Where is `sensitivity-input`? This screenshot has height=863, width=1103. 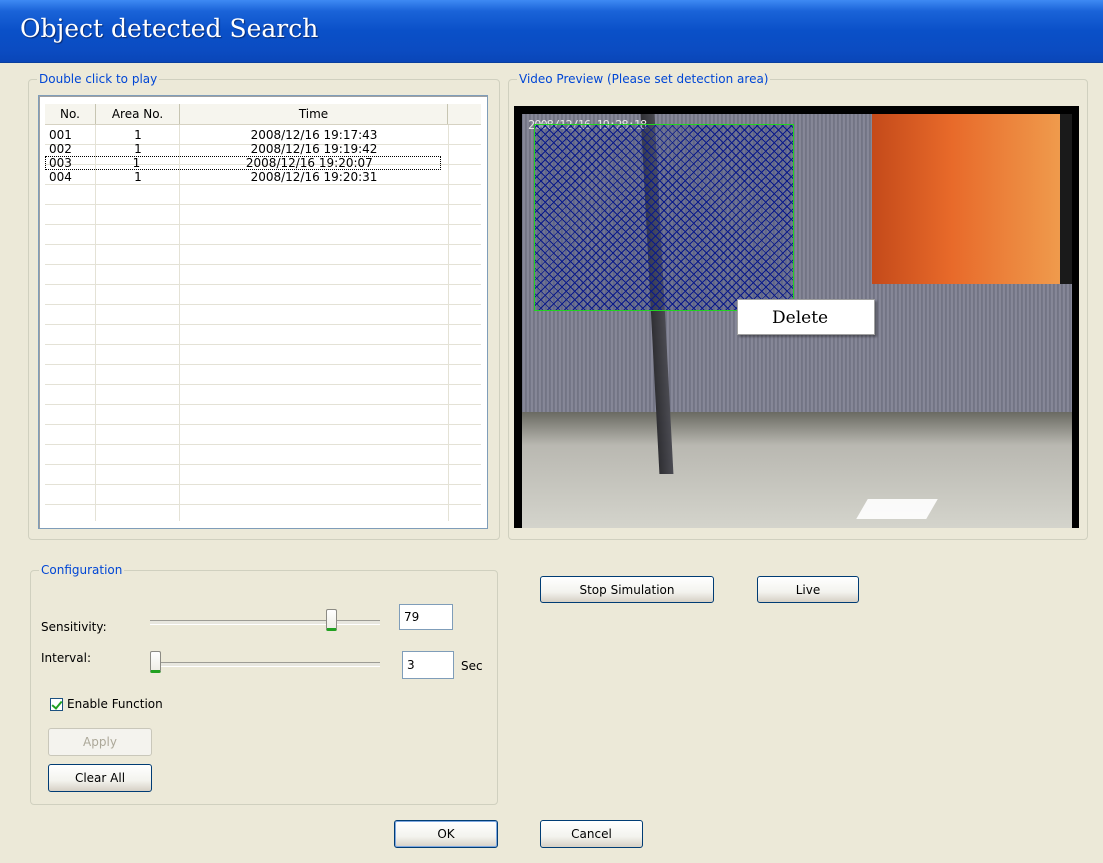
sensitivity-input is located at coordinates (426, 617).